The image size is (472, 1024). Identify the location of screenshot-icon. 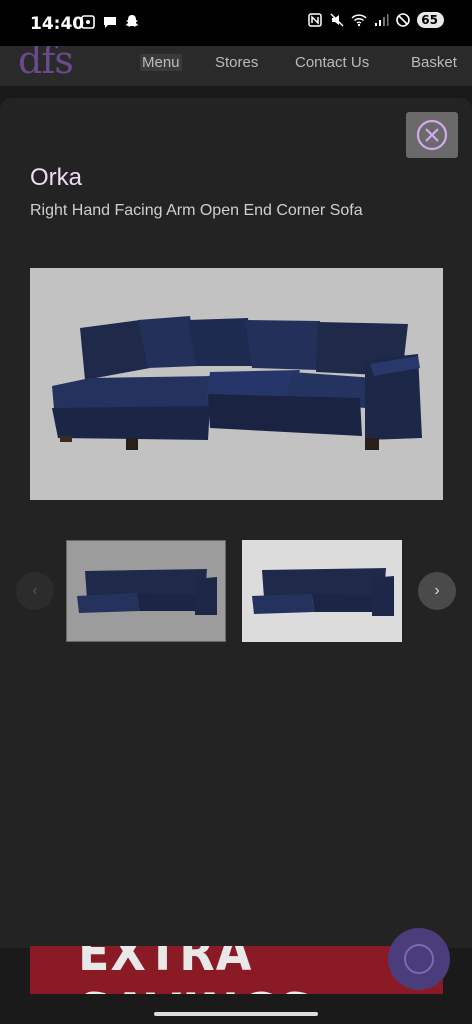
(88, 22).